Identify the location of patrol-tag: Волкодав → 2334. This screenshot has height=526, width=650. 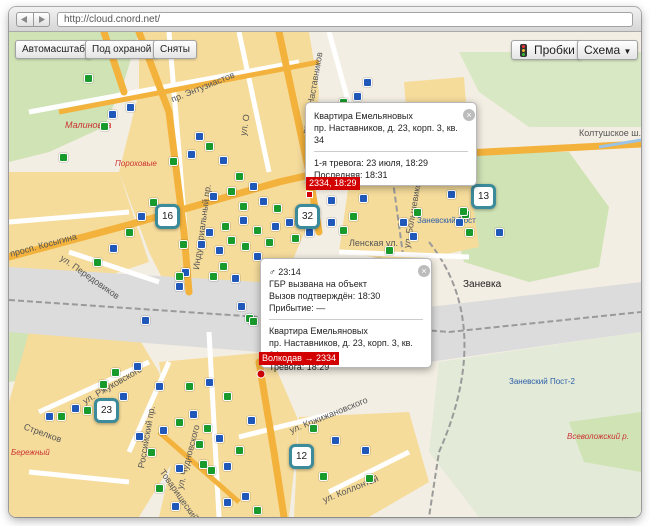
(299, 358).